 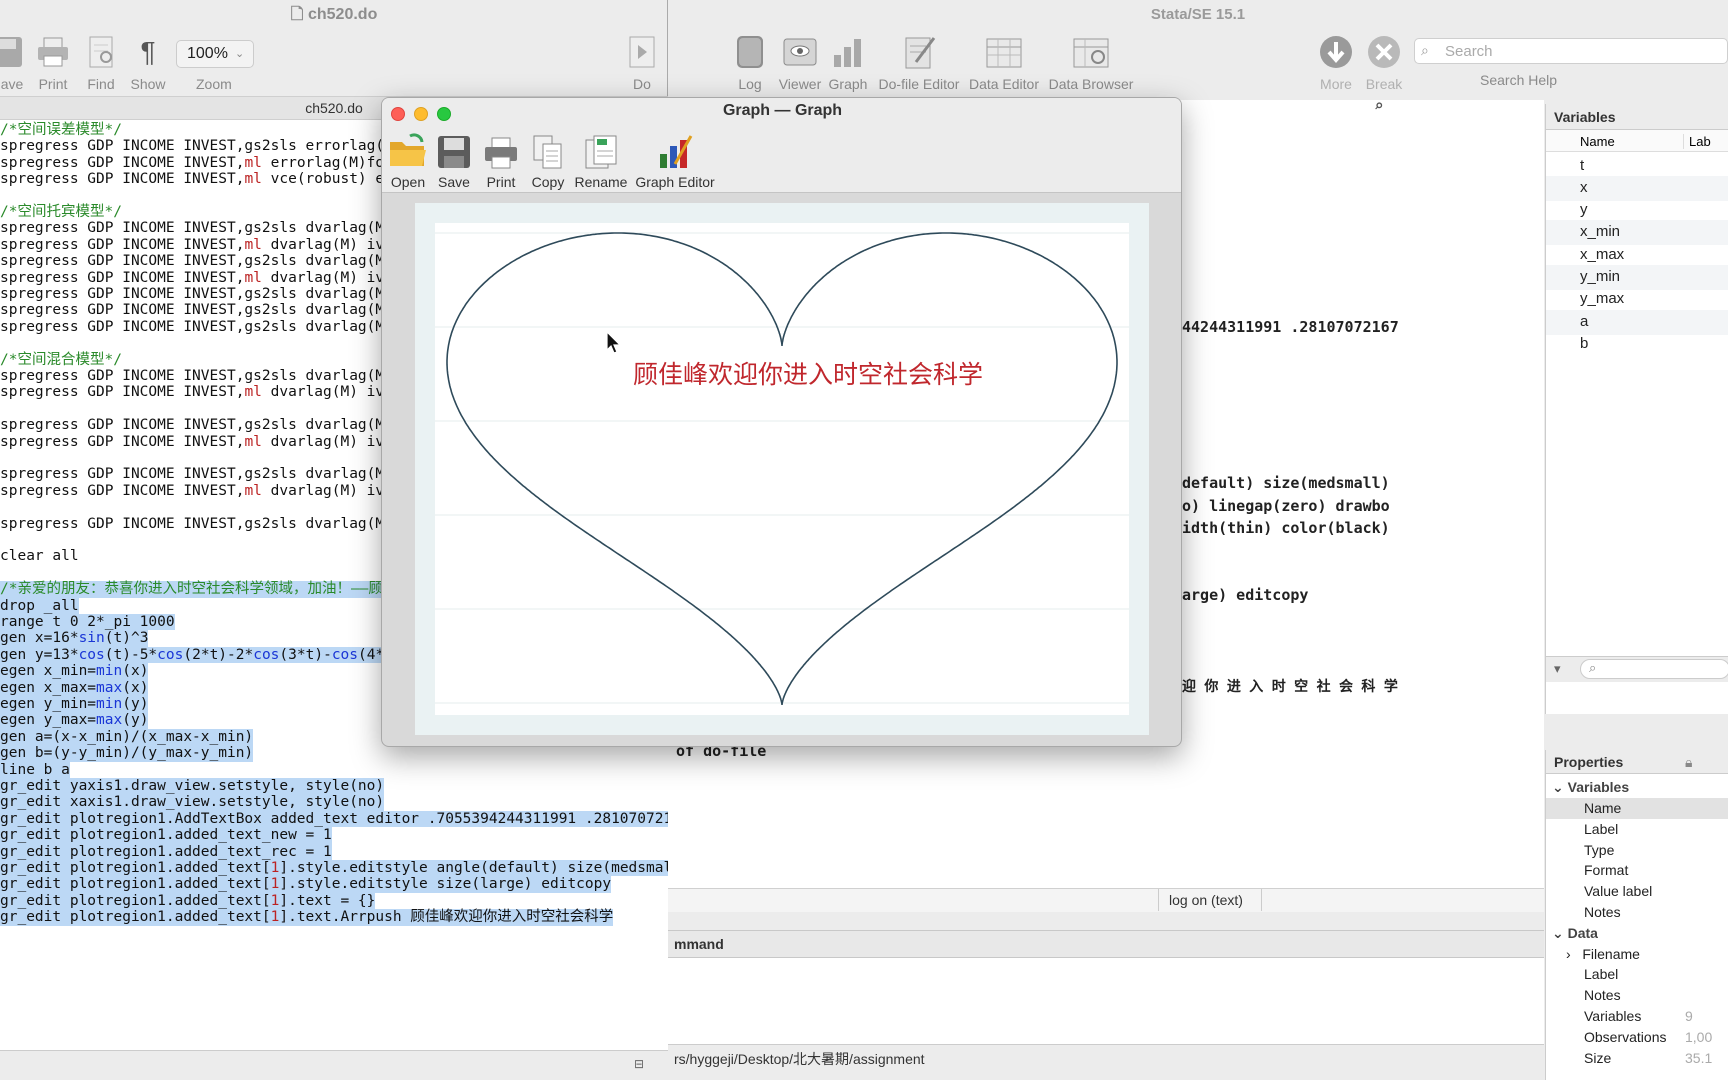 What do you see at coordinates (1637, 255) in the screenshot?
I see `variable-item: x_max` at bounding box center [1637, 255].